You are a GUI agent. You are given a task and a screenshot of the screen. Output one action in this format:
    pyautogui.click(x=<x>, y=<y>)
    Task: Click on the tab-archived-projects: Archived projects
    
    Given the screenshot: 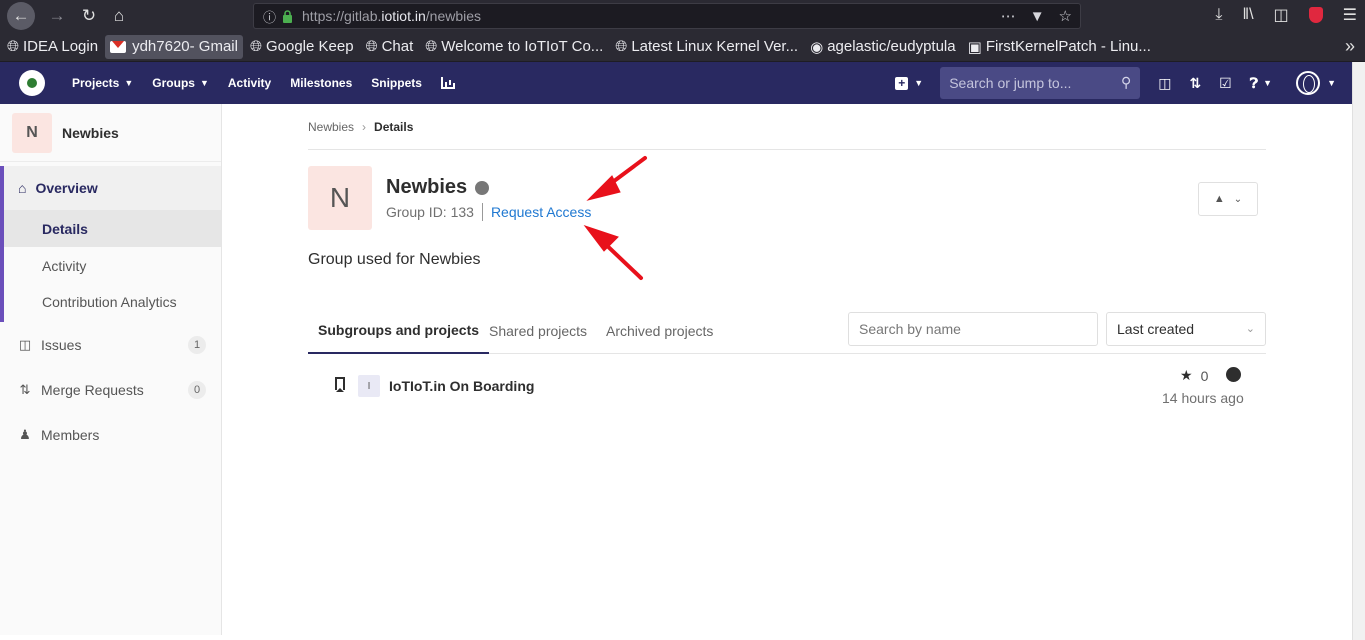 What is the action you would take?
    pyautogui.click(x=659, y=331)
    